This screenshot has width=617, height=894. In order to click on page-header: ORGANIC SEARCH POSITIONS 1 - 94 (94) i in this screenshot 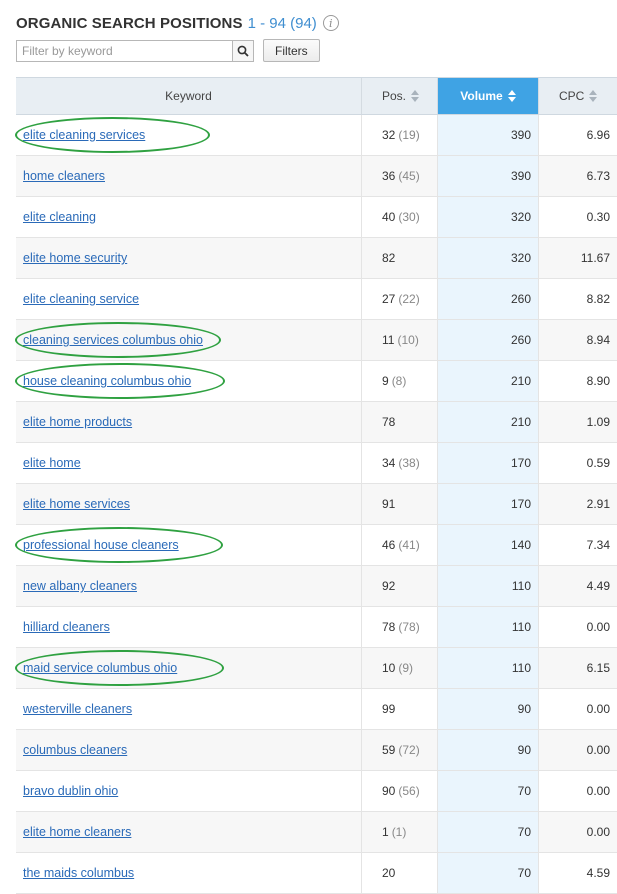, I will do `click(177, 23)`.